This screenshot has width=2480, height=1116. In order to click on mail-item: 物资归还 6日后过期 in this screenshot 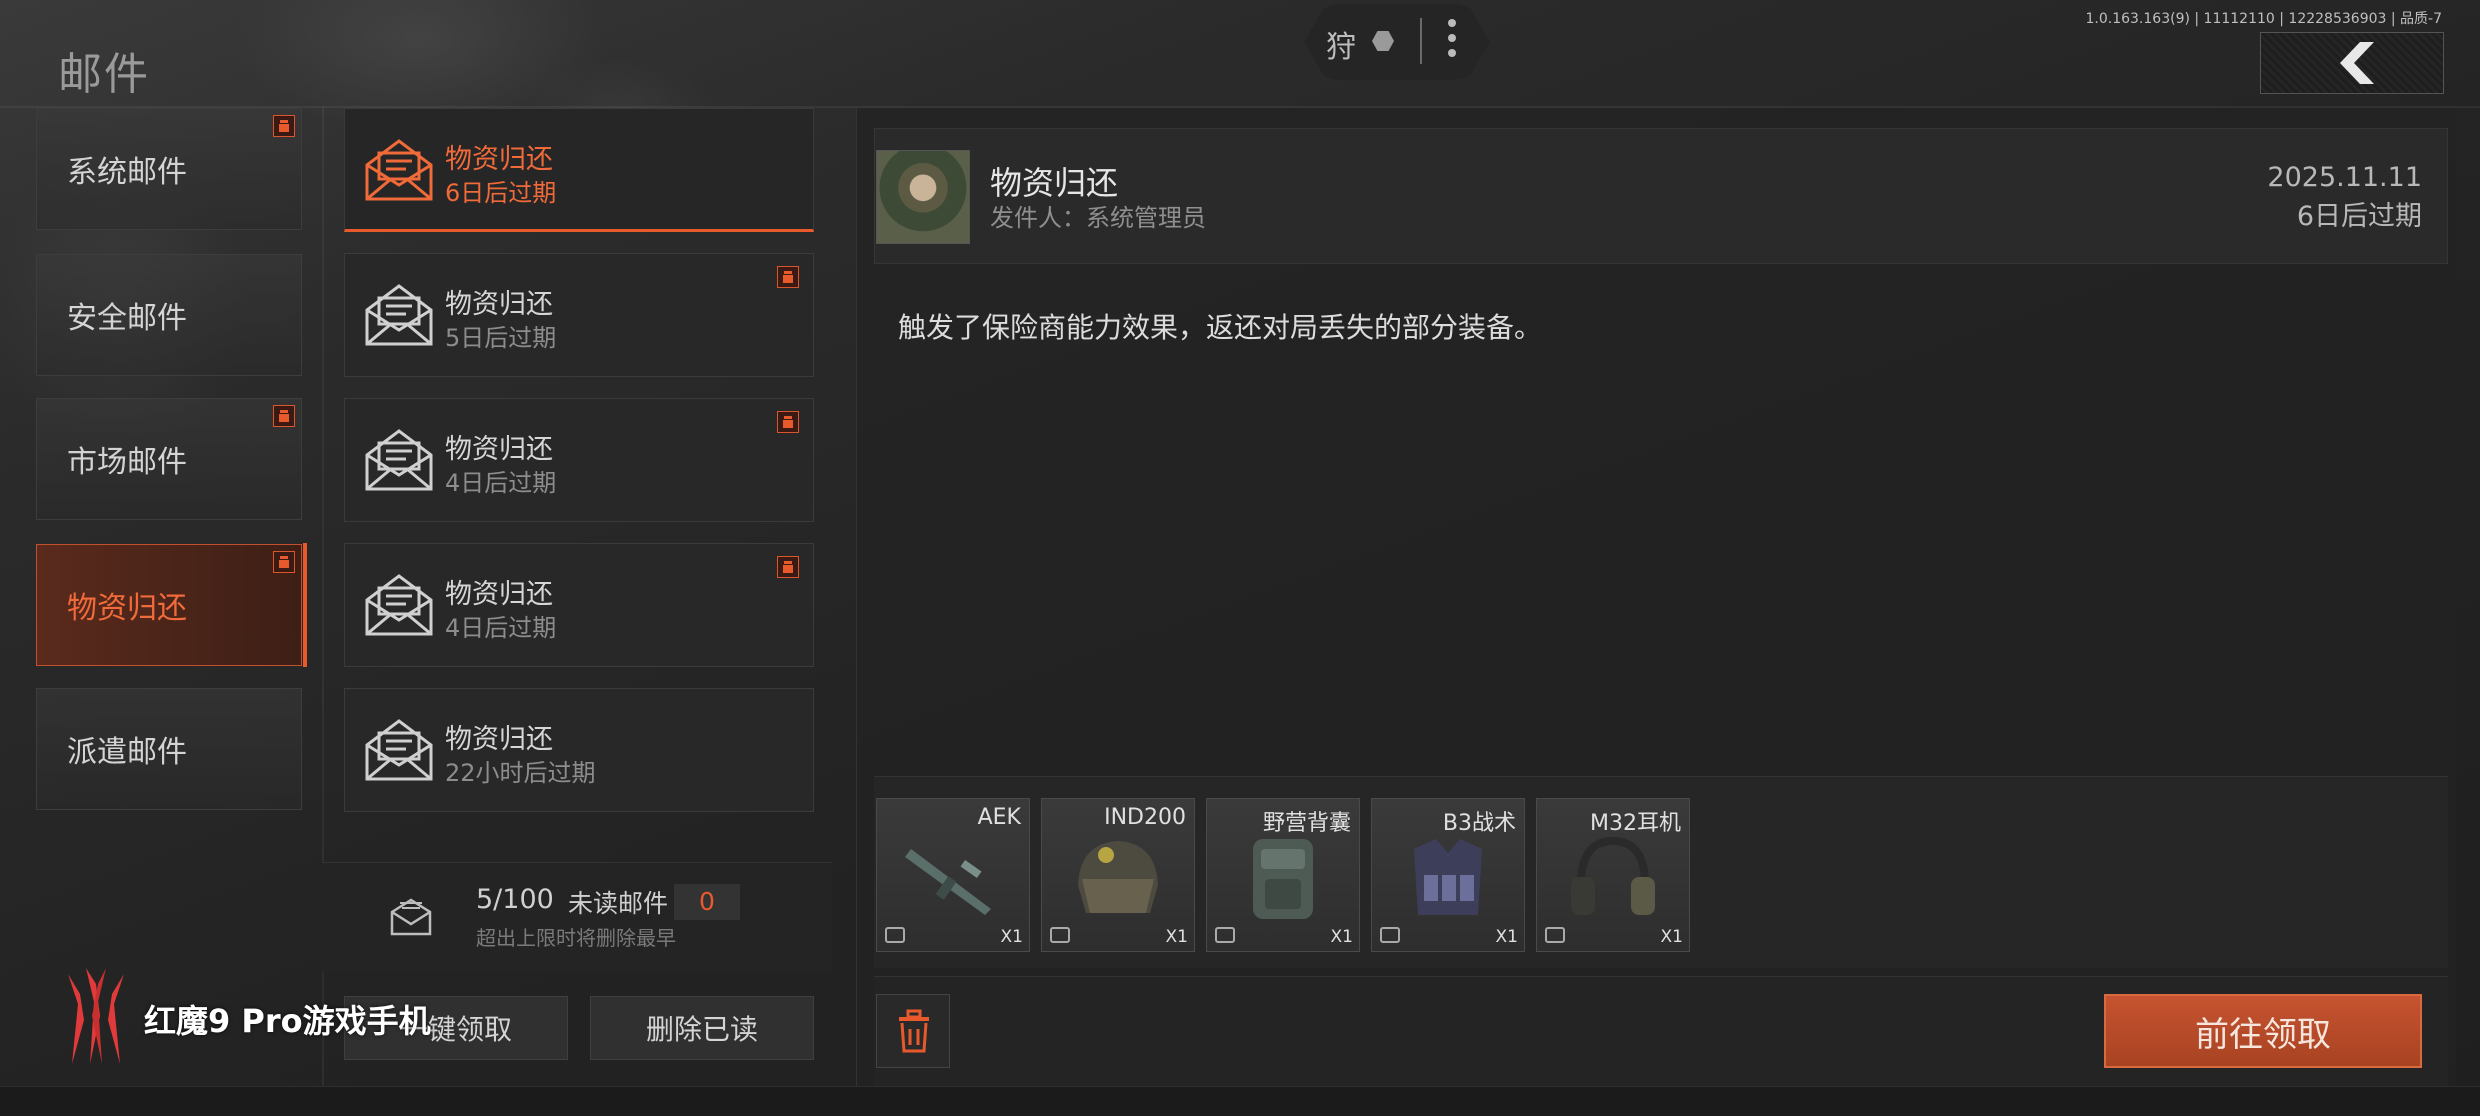, I will do `click(579, 170)`.